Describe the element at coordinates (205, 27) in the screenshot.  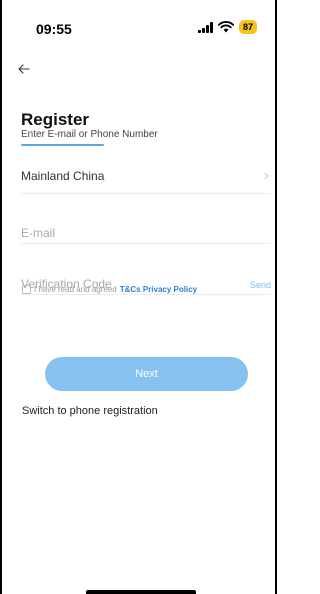
I see `signal-icon` at that location.